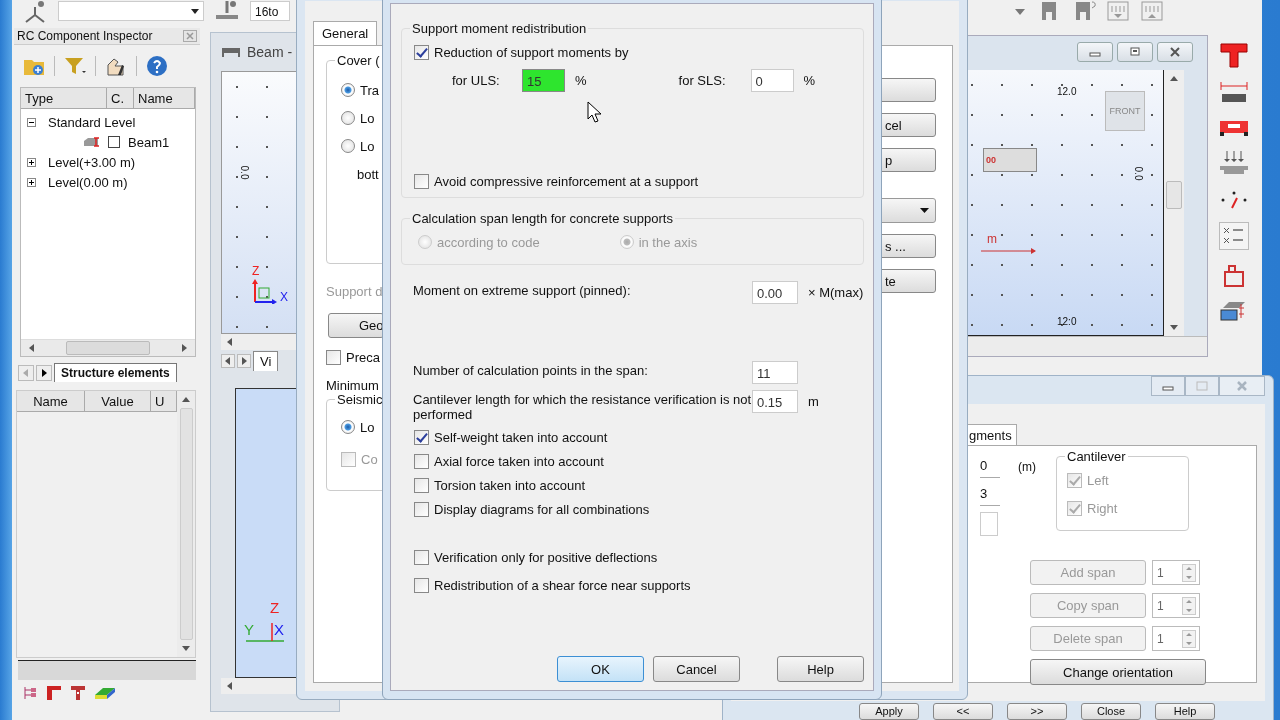  Describe the element at coordinates (990, 495) in the screenshot. I see `input-field: 3` at that location.